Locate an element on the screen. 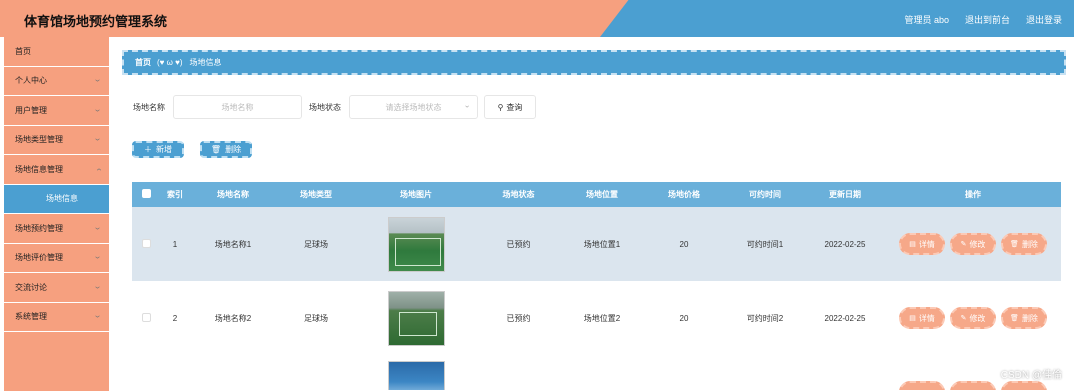  detail-label: 详情 is located at coordinates (926, 318).